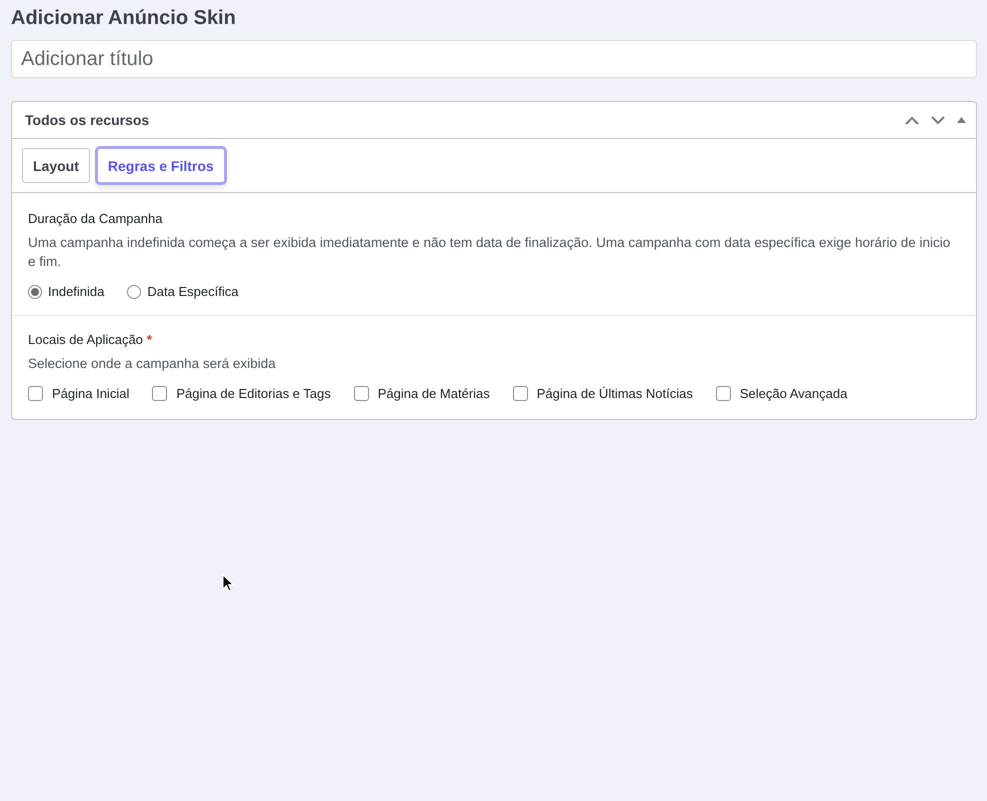 The image size is (987, 801). Describe the element at coordinates (76, 291) in the screenshot. I see `option-label: Indefinida` at that location.